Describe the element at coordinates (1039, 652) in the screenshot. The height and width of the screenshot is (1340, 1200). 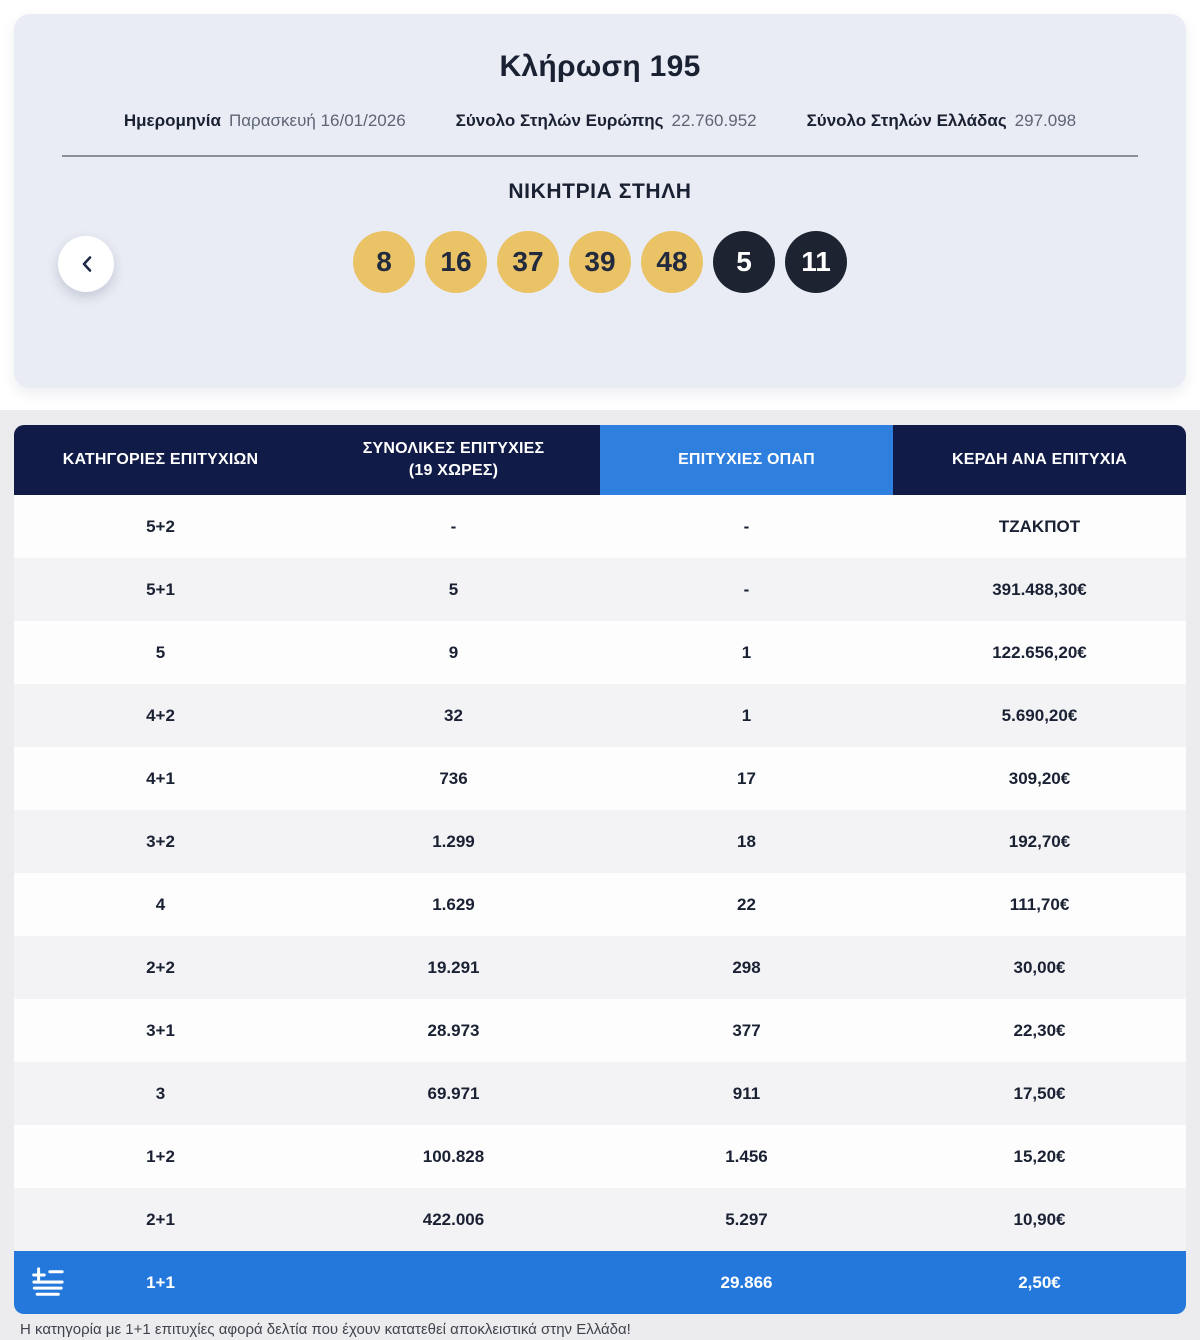
I see `cell-prize: 122.656,20€` at that location.